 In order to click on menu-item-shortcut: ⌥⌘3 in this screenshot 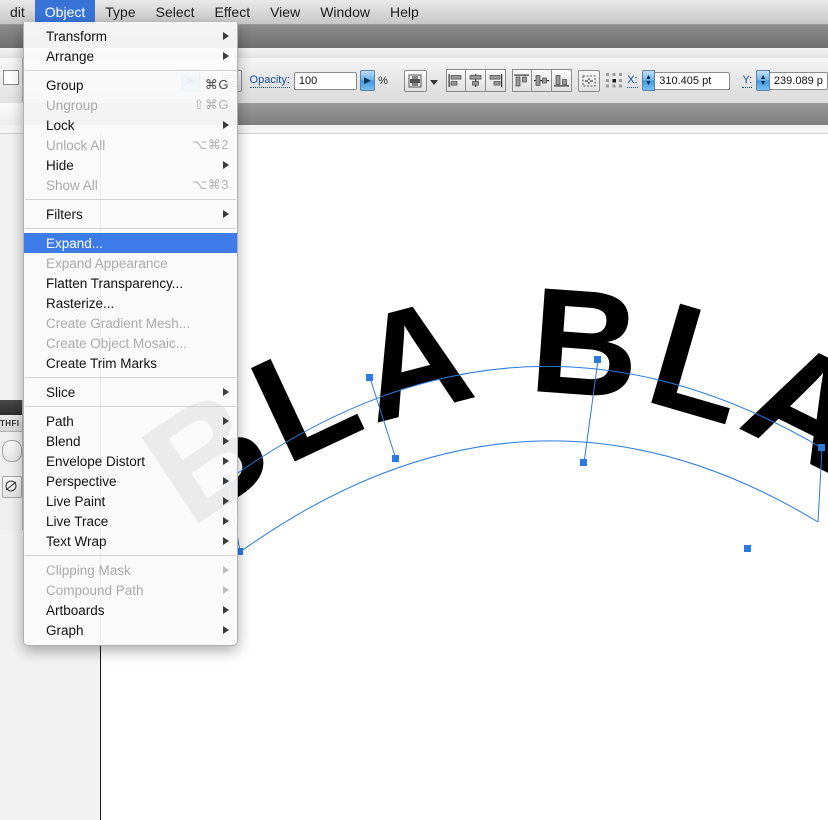, I will do `click(210, 184)`.